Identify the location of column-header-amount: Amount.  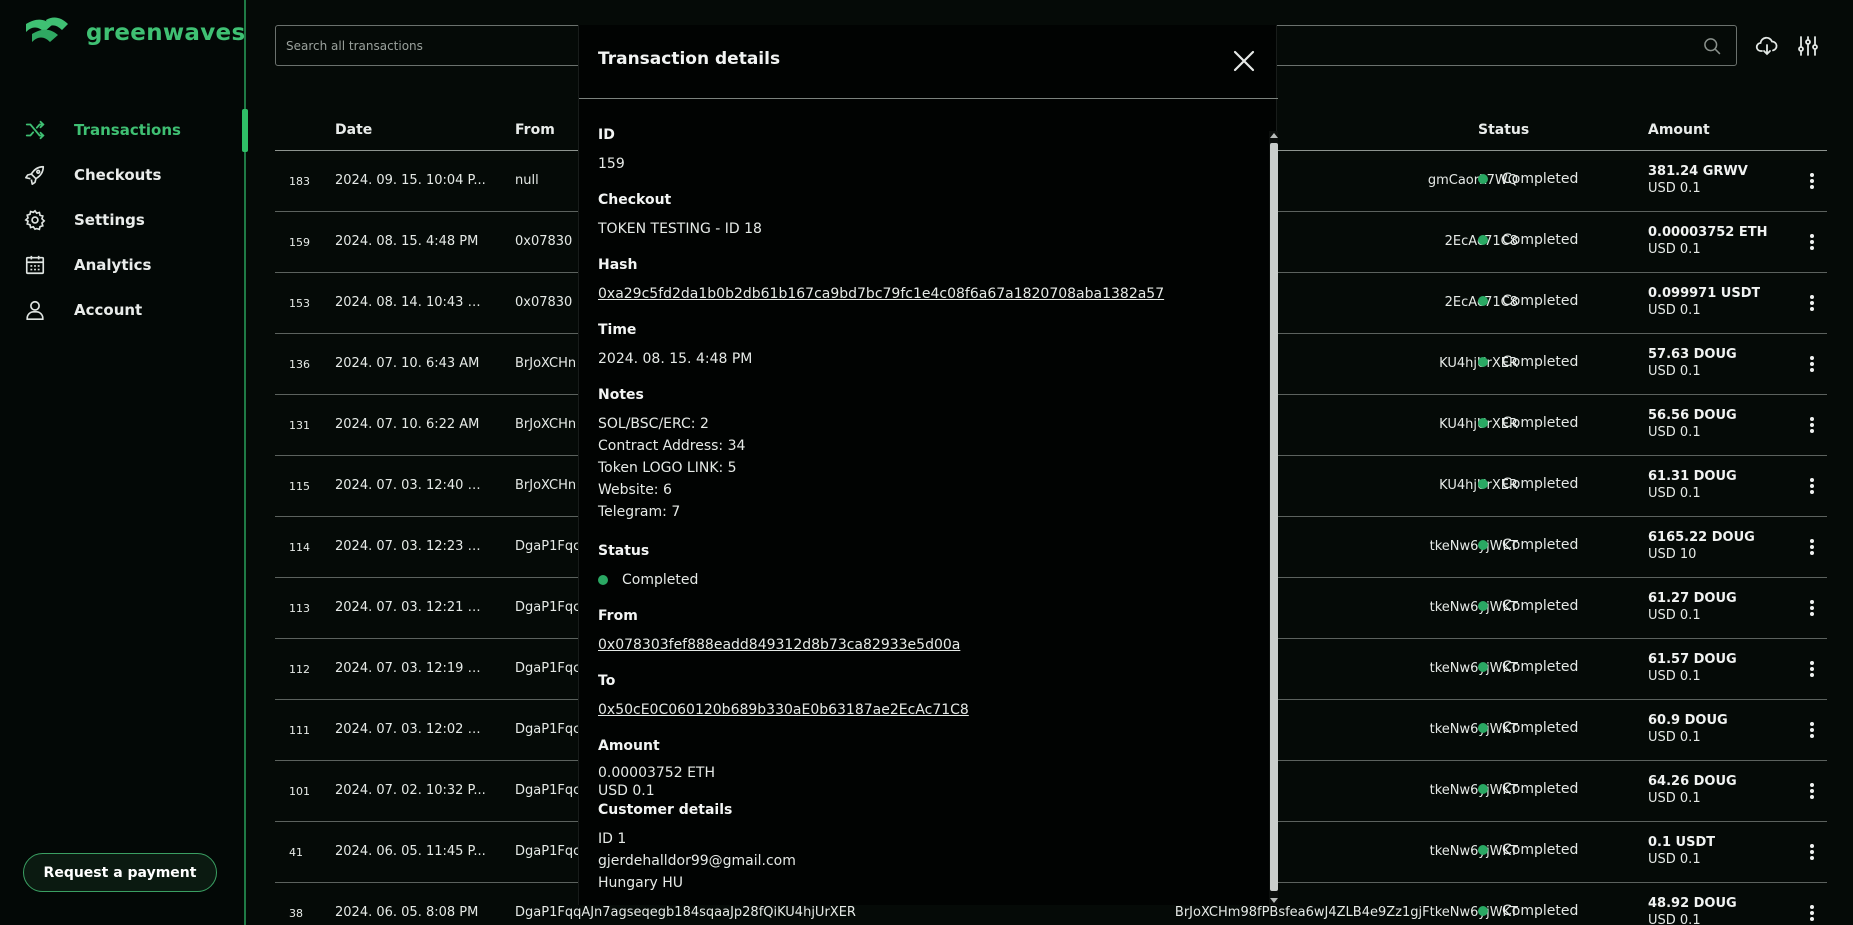
(1679, 130).